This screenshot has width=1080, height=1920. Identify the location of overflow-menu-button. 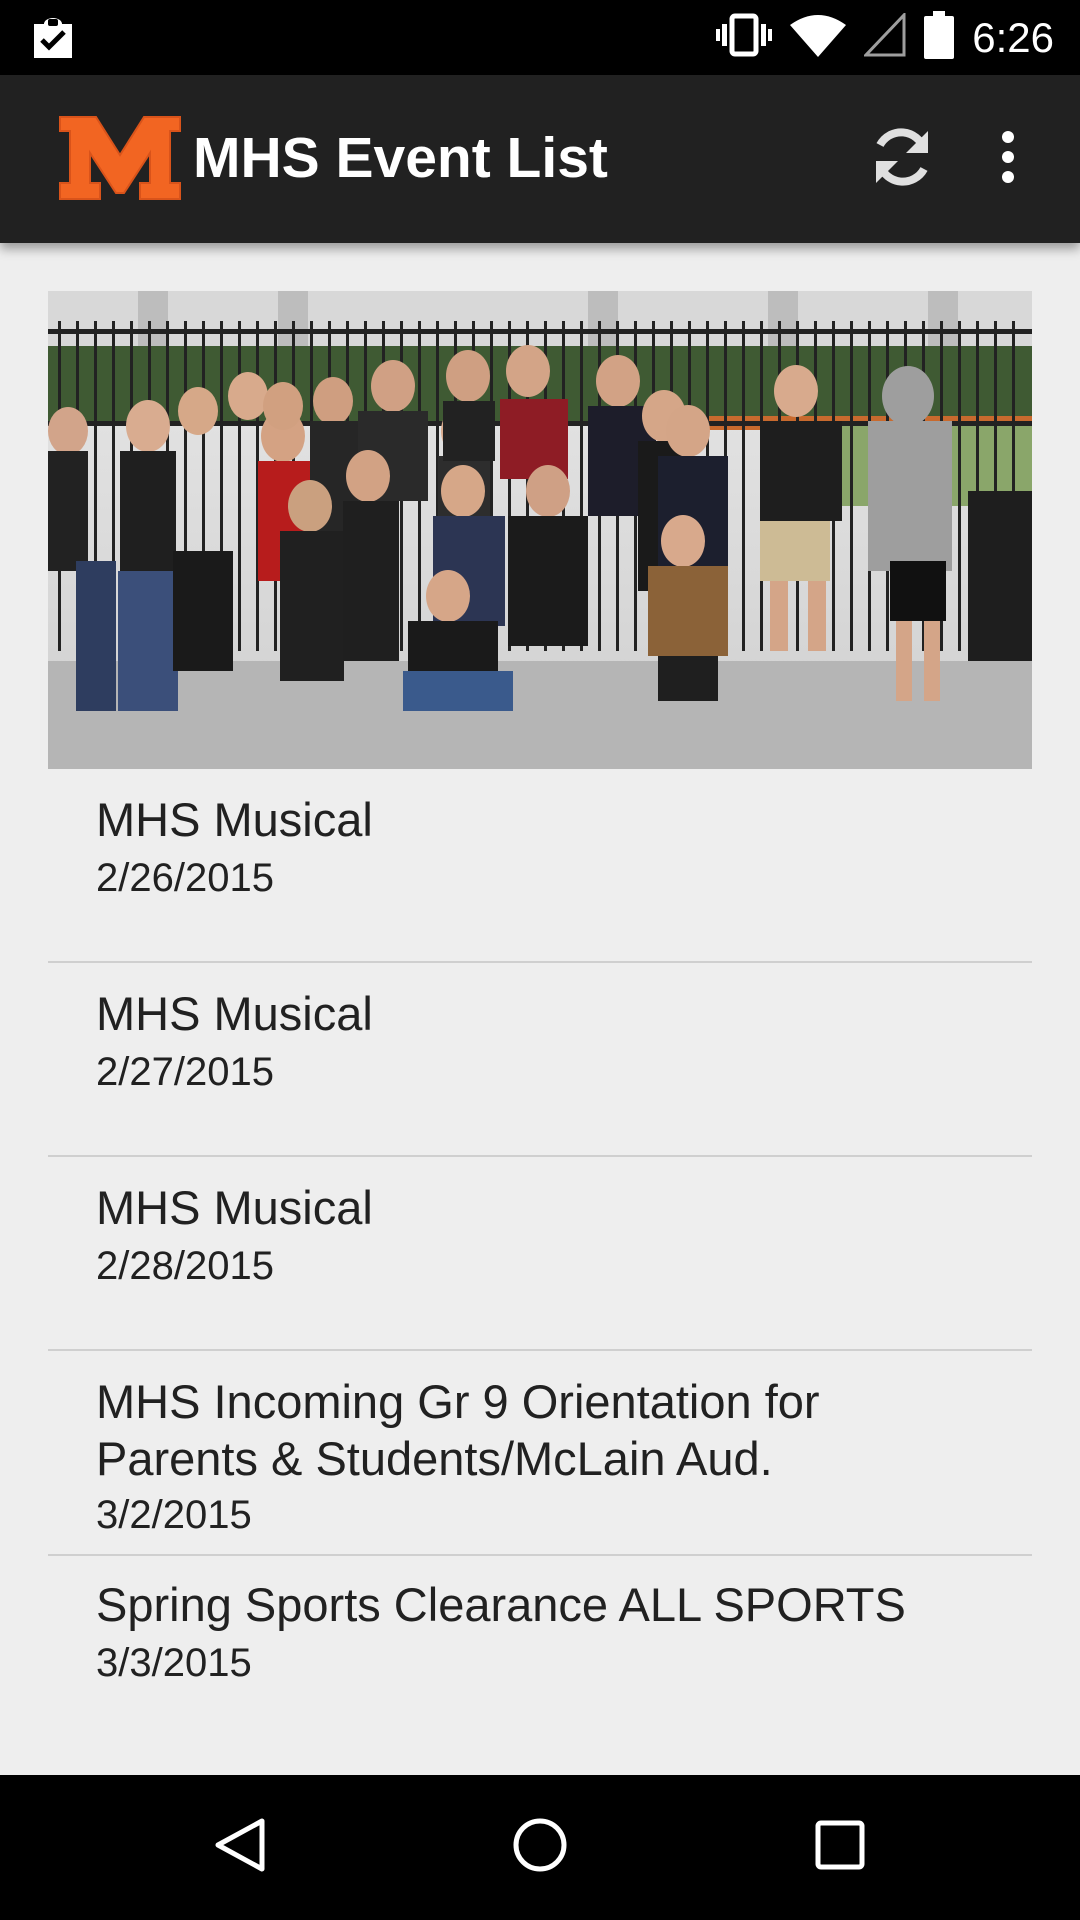
(1008, 159).